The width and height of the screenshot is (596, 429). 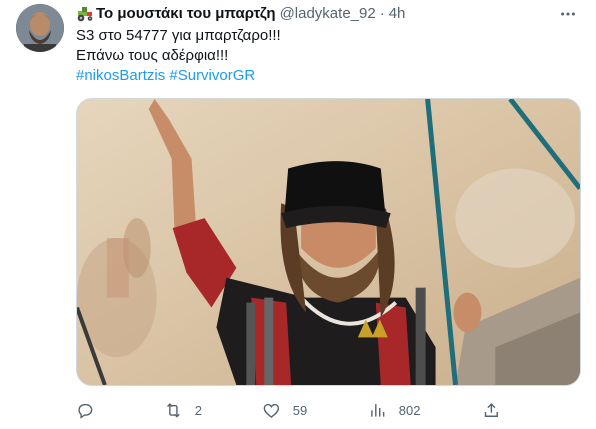 I want to click on views-chart-icon, so click(x=378, y=410).